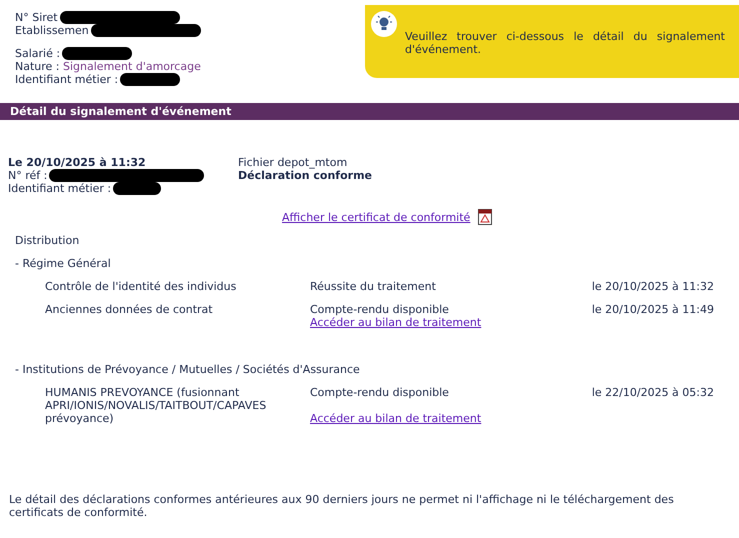 The width and height of the screenshot is (739, 538). What do you see at coordinates (187, 369) in the screenshot?
I see `group-title: - Institutions de Prévoyance / Mutuelles / Sociétés d'Assurance` at bounding box center [187, 369].